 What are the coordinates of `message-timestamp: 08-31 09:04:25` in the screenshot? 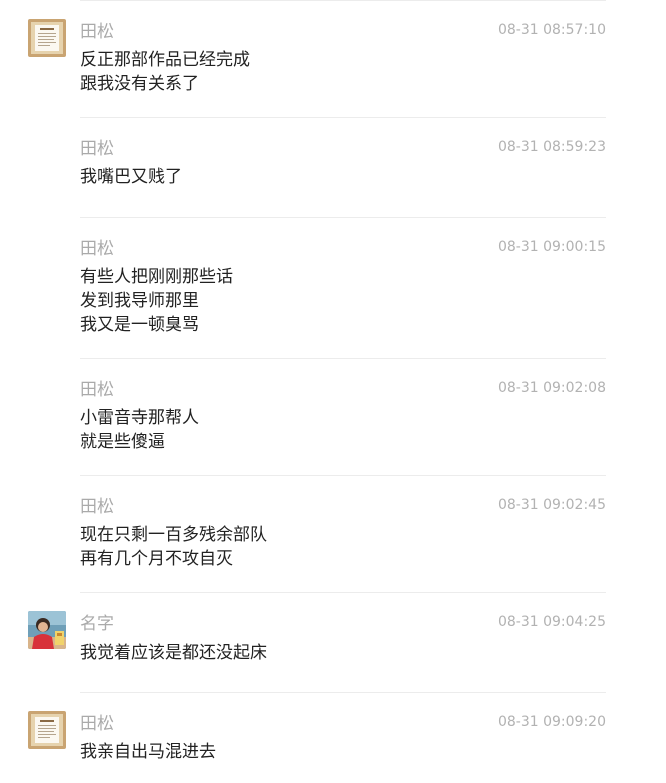 It's located at (551, 622).